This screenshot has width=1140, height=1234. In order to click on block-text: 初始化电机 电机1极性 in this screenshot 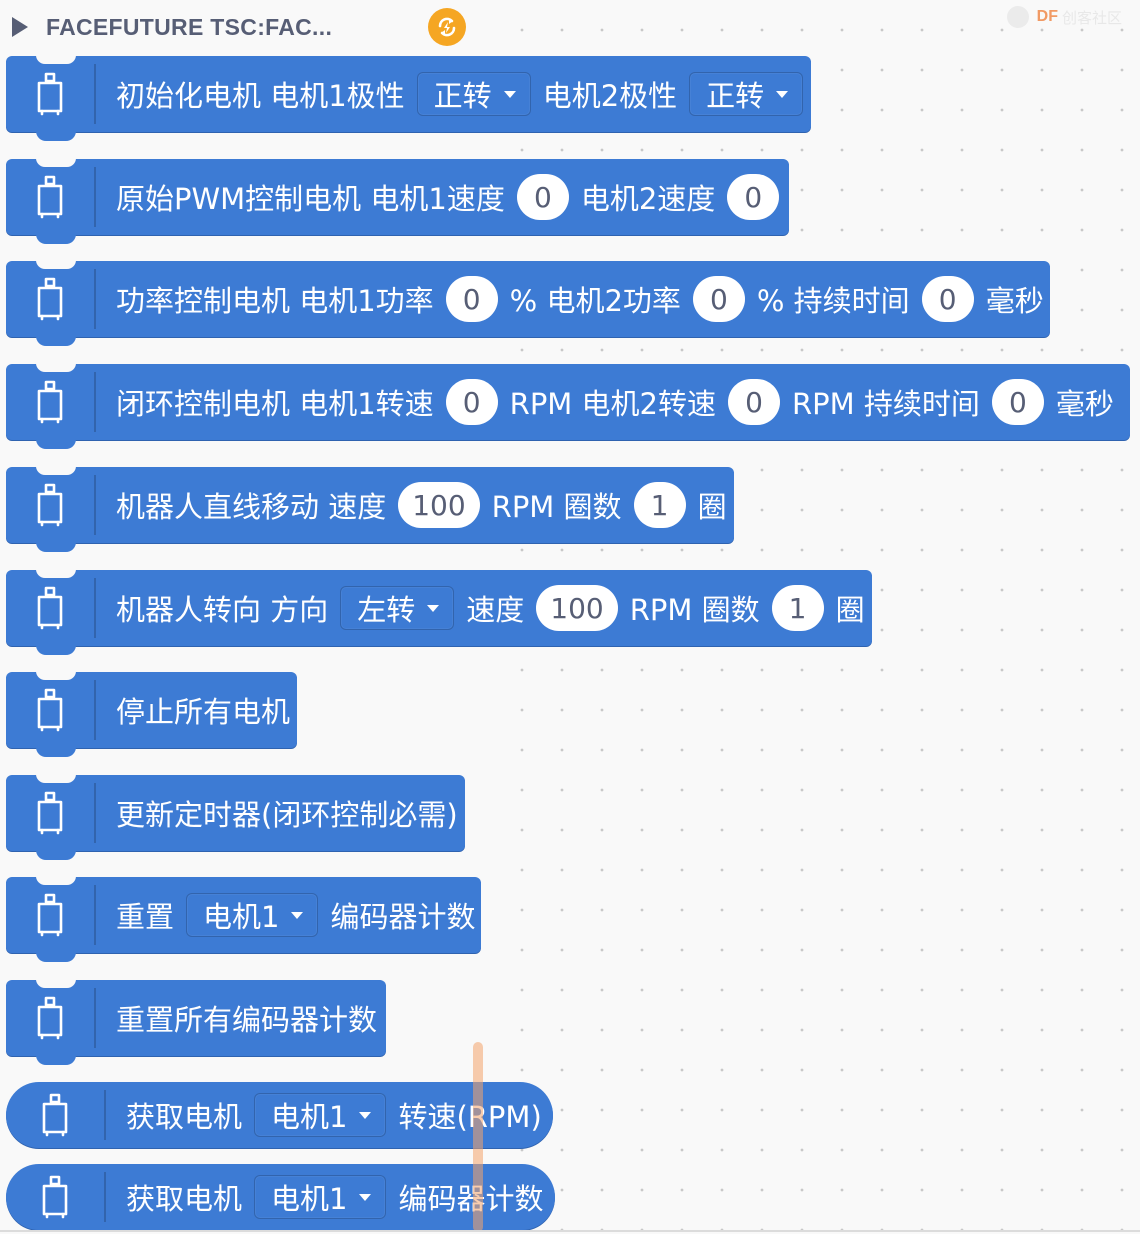, I will do `click(260, 96)`.